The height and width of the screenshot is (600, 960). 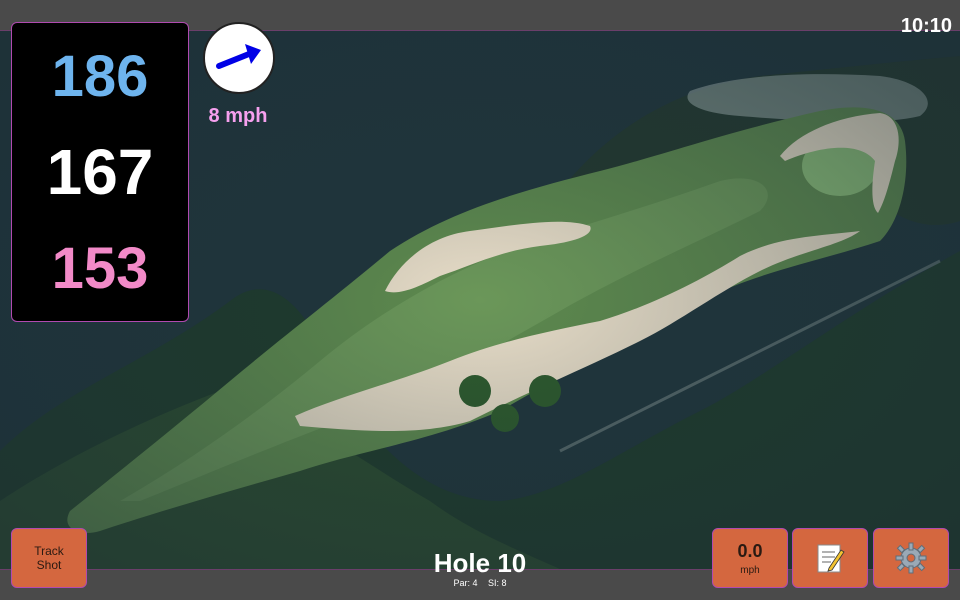 I want to click on middle-distance: 167, so click(x=100, y=172).